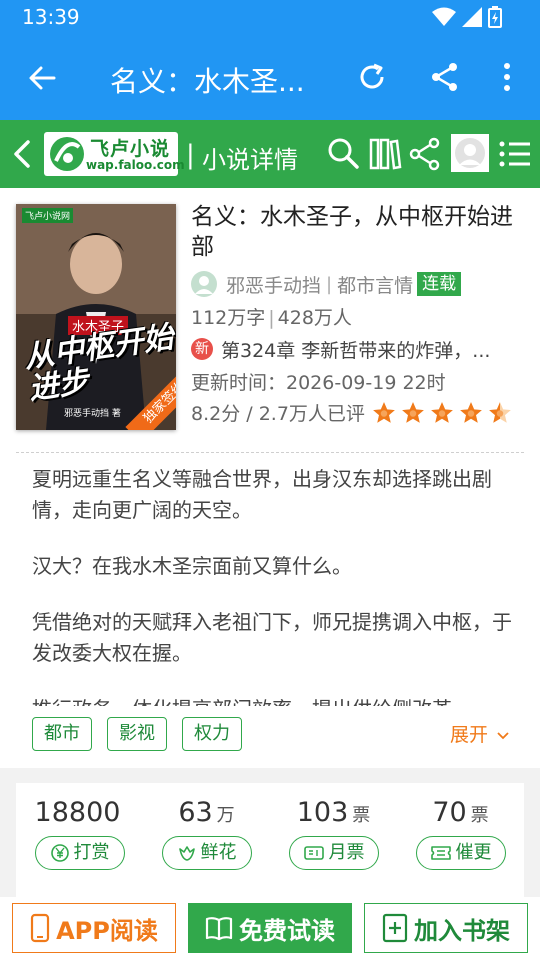 Image resolution: width=540 pixels, height=960 pixels. I want to click on battery-icon, so click(495, 17).